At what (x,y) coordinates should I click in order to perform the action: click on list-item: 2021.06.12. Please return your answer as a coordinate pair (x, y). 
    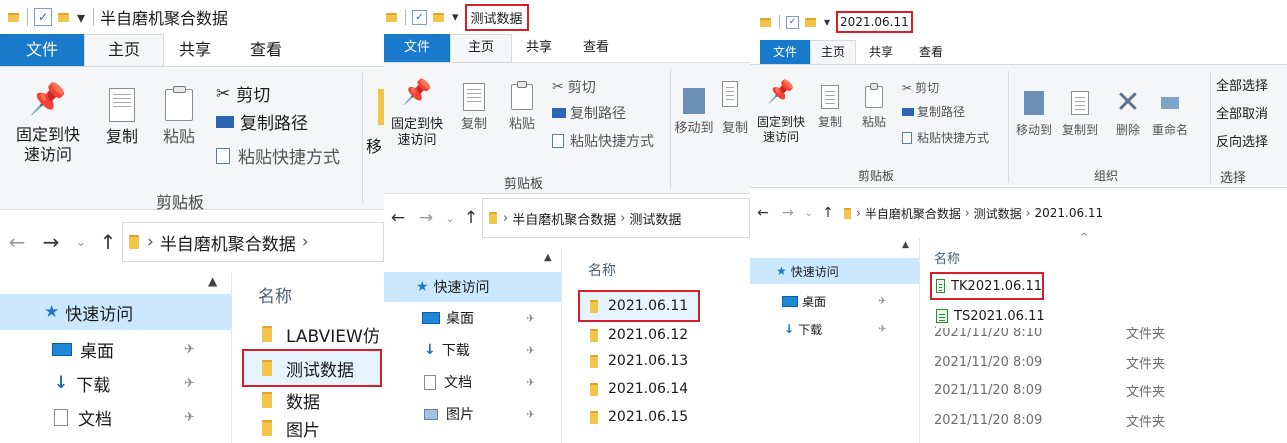
    Looking at the image, I should click on (639, 335).